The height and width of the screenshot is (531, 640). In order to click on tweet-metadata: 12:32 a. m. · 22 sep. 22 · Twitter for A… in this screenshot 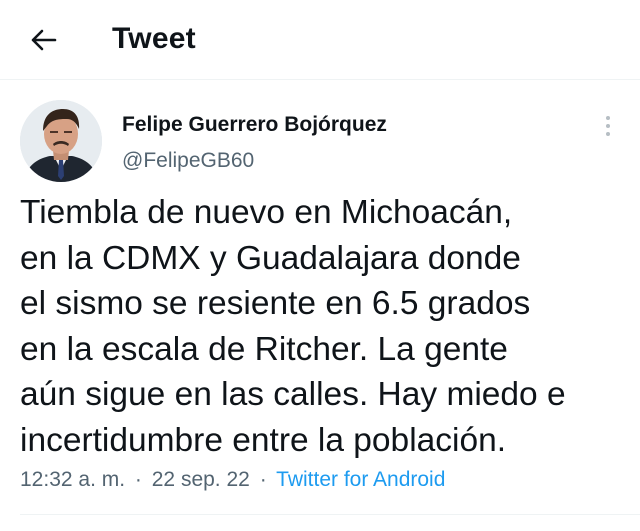, I will do `click(232, 480)`.